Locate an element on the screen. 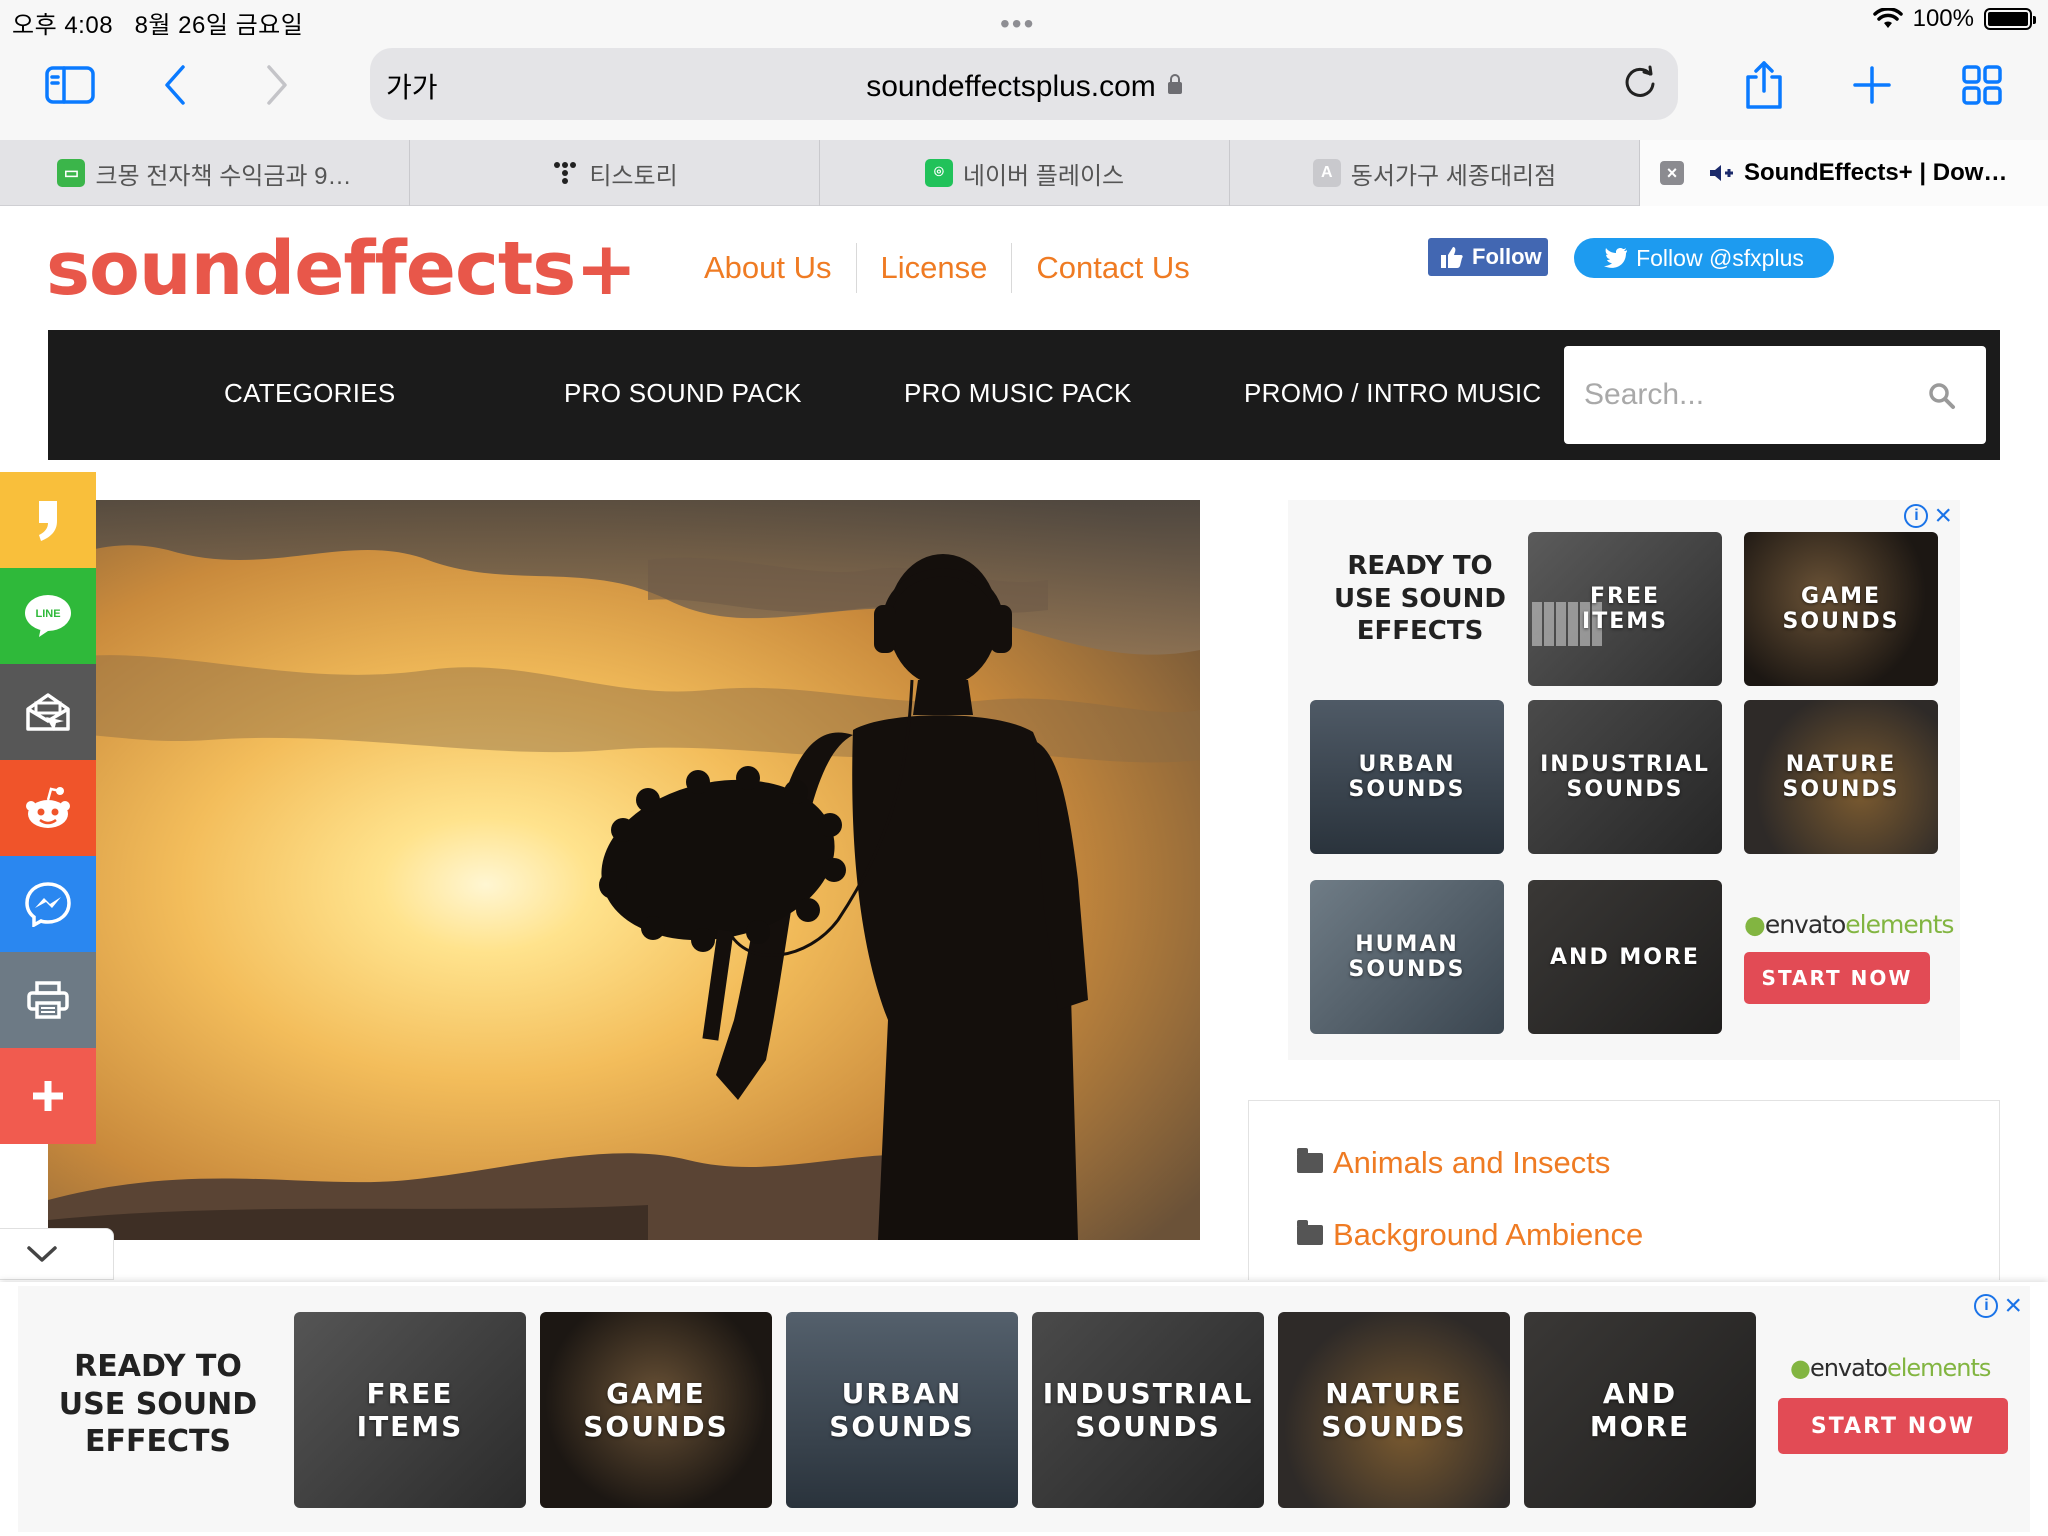 Image resolution: width=2048 pixels, height=1536 pixels. share-icon is located at coordinates (1764, 85).